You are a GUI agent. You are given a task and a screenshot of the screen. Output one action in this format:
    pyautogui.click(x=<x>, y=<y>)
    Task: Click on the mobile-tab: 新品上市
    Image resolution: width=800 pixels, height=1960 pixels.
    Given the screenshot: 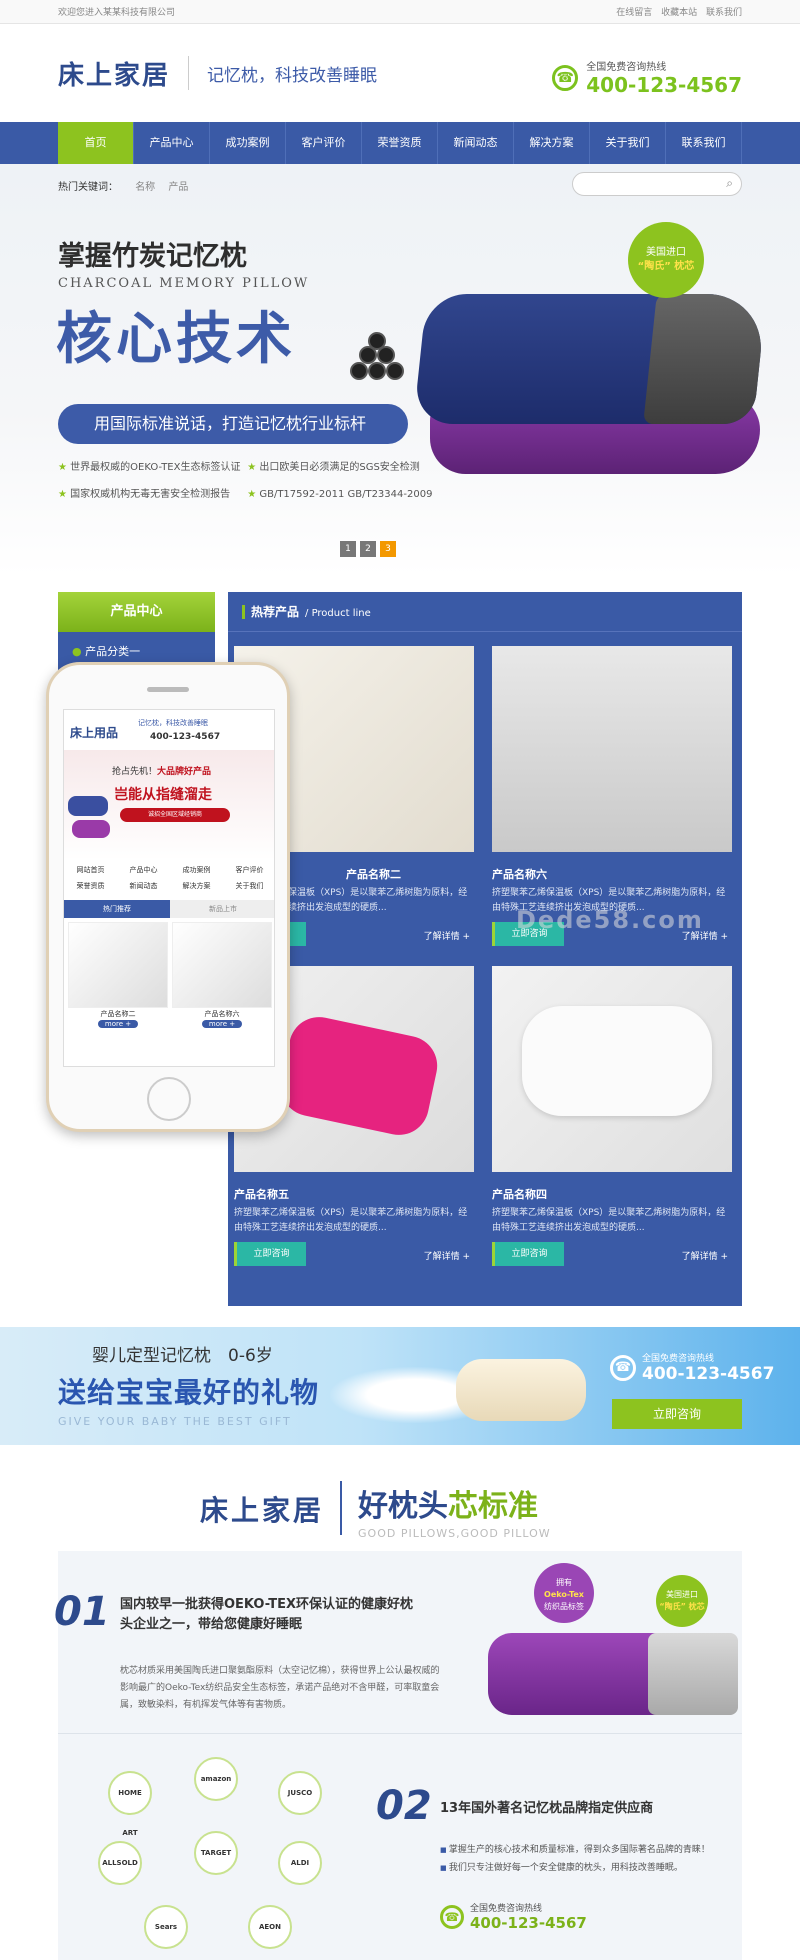 What is the action you would take?
    pyautogui.click(x=222, y=909)
    